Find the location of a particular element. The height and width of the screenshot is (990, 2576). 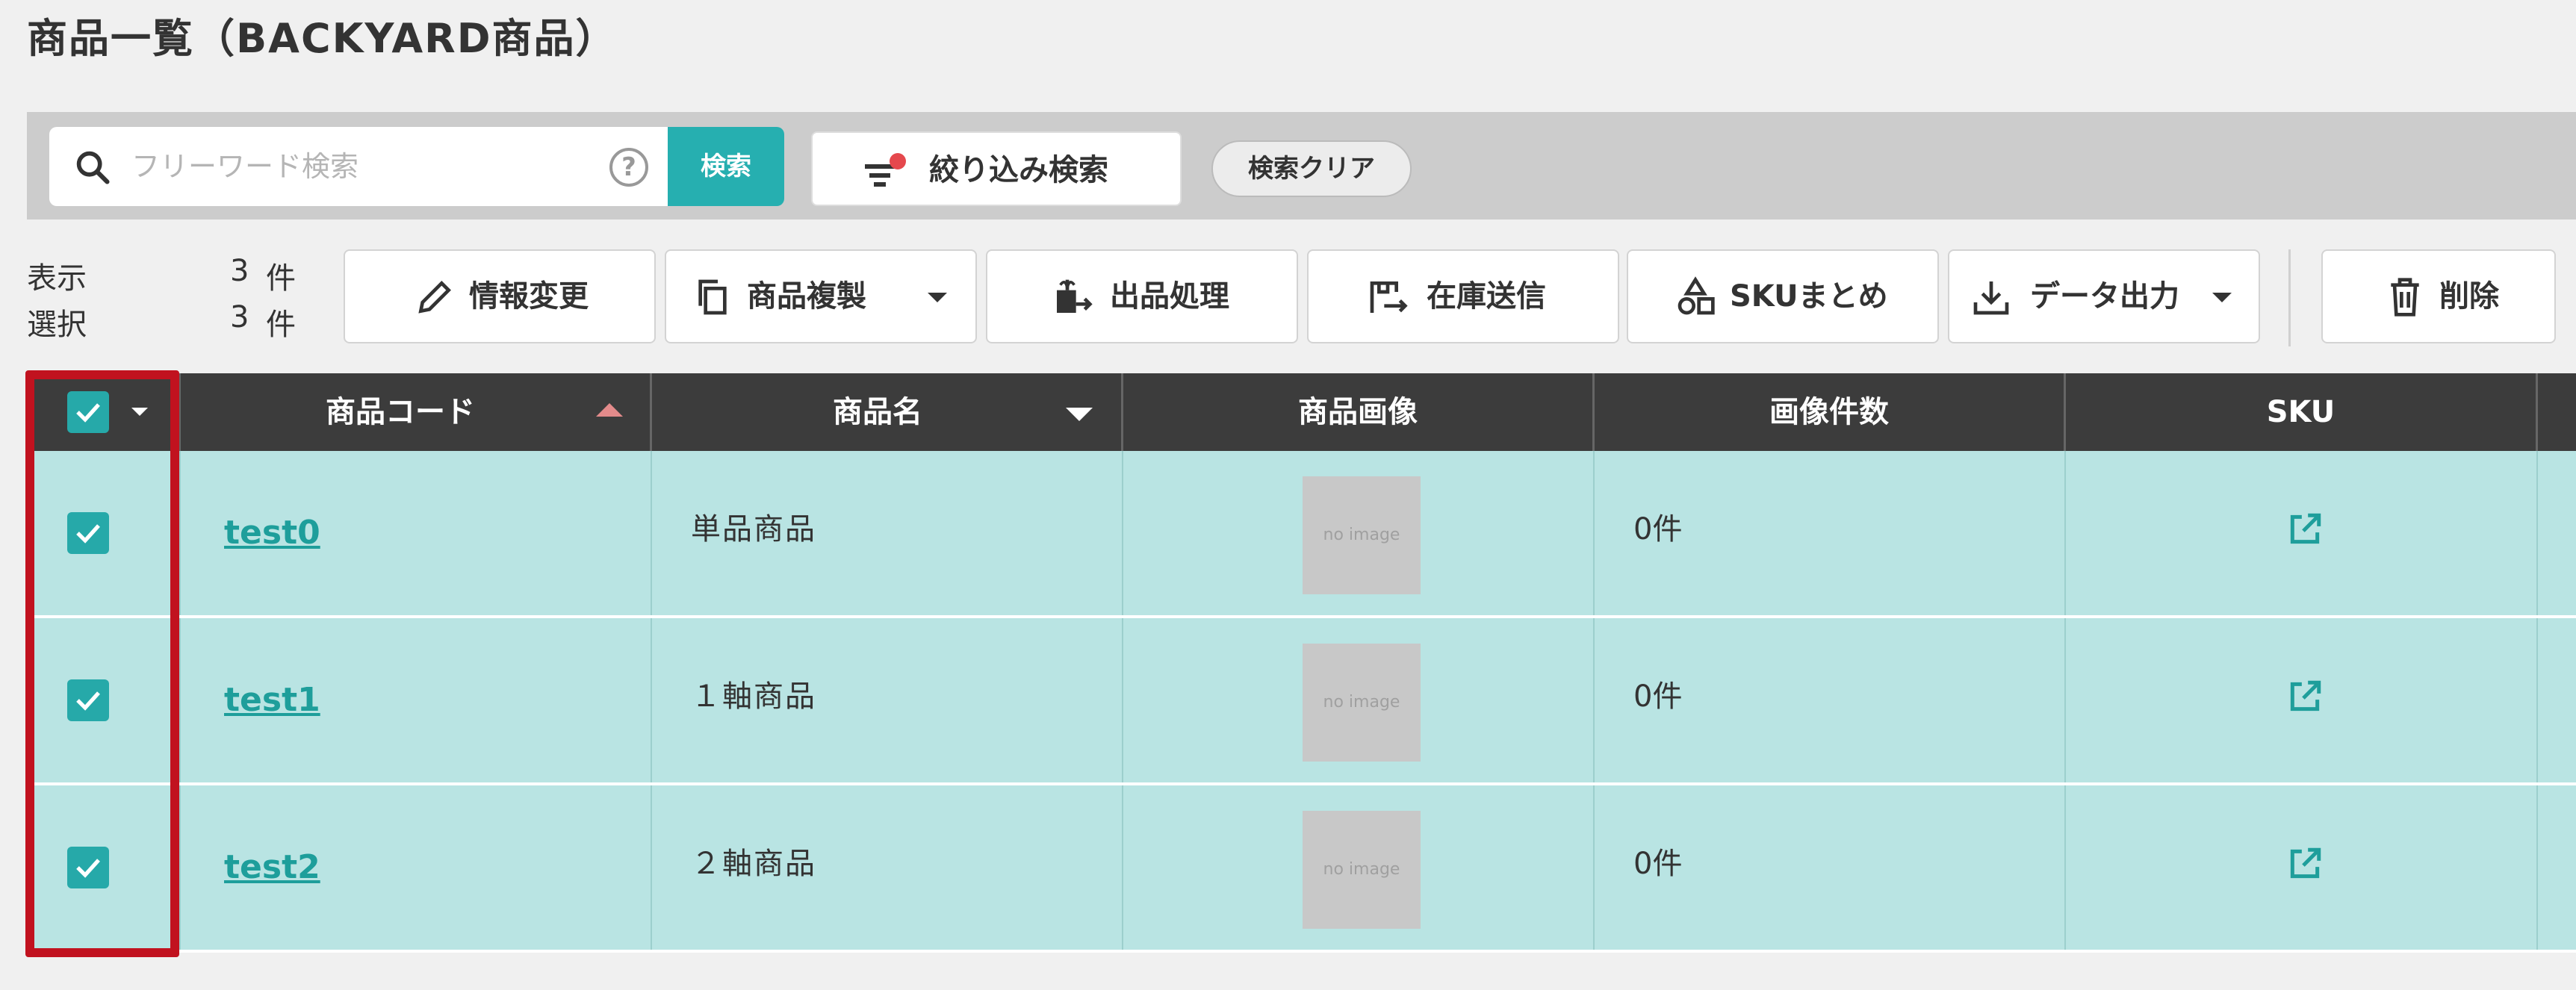

search-clear-button: 検索クリア is located at coordinates (1312, 168).